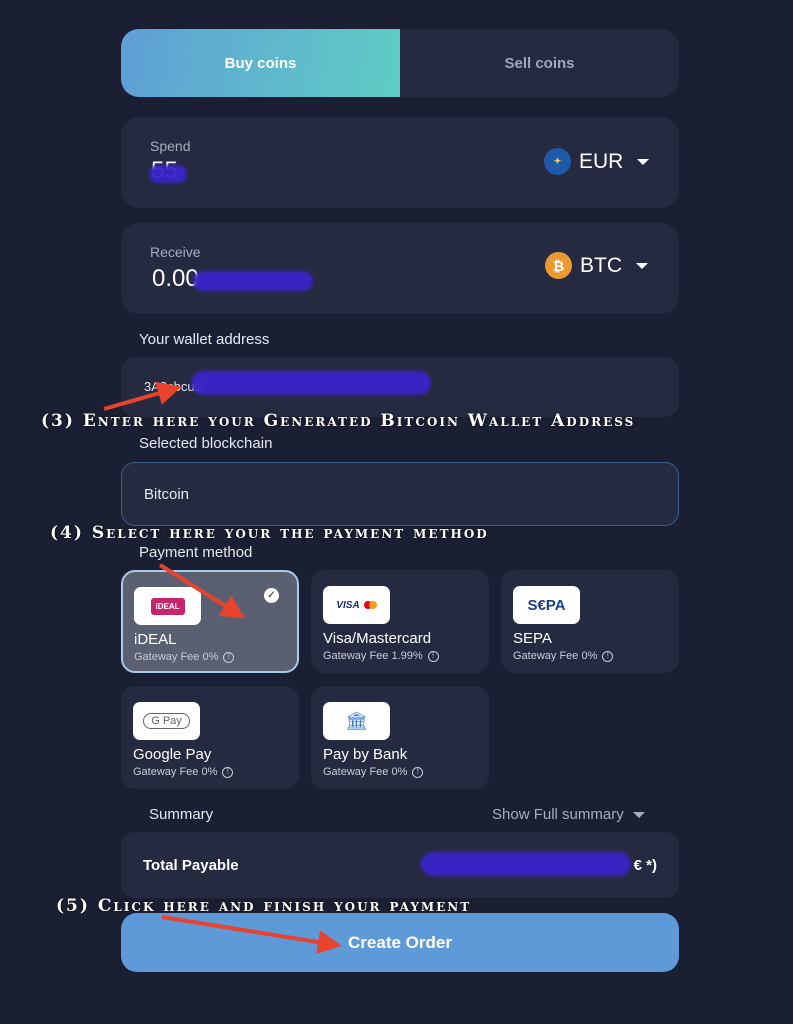 This screenshot has width=793, height=1024. Describe the element at coordinates (557, 161) in the screenshot. I see `eu-flag-icon: ✦` at that location.